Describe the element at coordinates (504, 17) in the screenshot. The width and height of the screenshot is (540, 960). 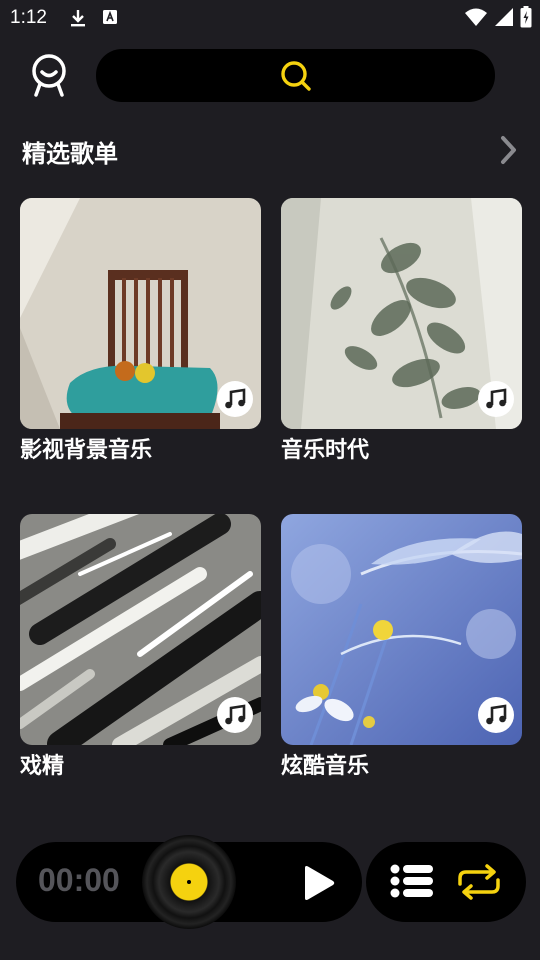
I see `signal-icon` at that location.